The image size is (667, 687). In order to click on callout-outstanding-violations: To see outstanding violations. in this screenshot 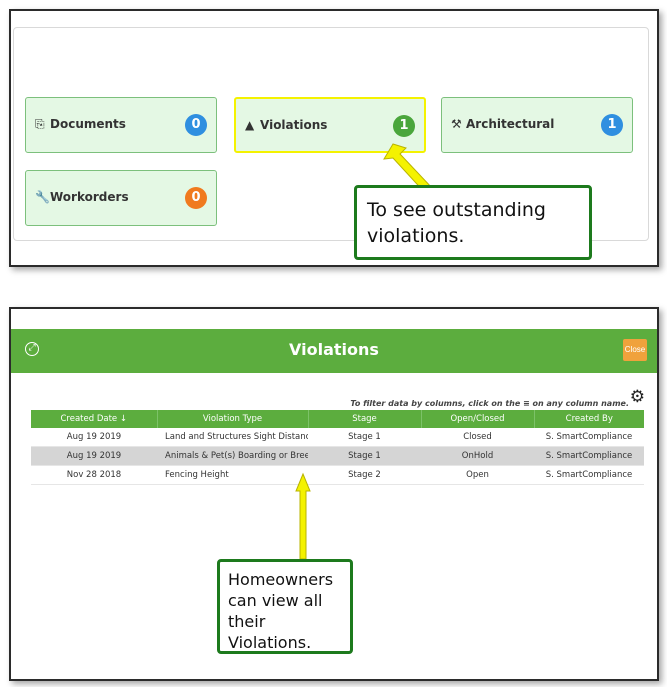, I will do `click(473, 222)`.